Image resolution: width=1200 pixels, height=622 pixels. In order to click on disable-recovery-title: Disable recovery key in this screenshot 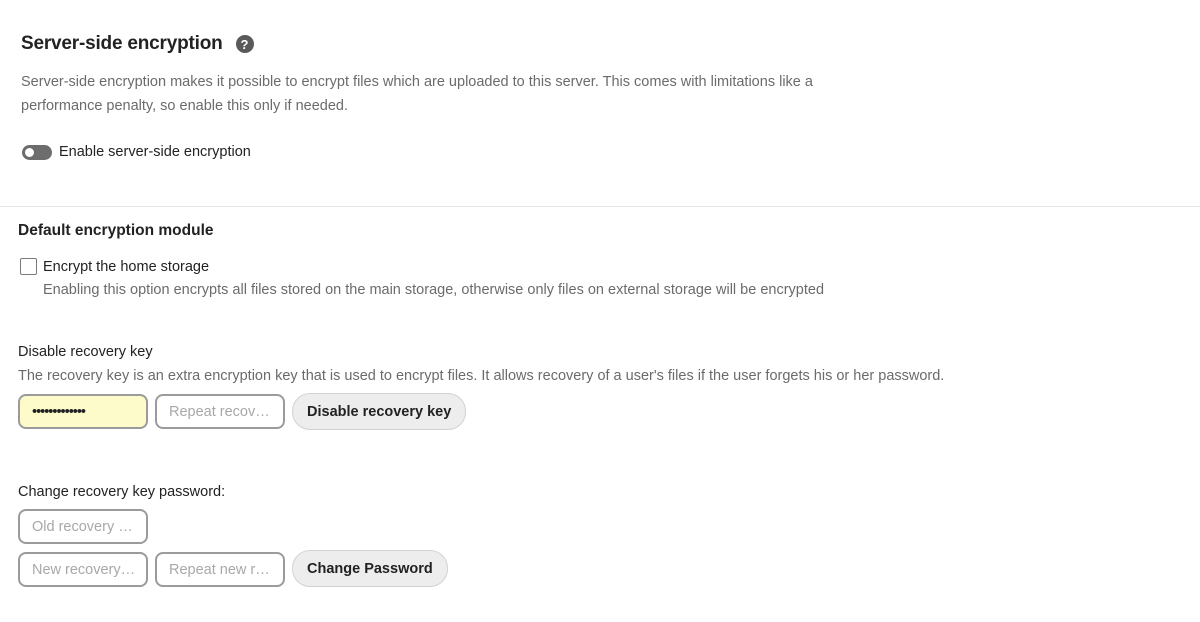, I will do `click(85, 352)`.